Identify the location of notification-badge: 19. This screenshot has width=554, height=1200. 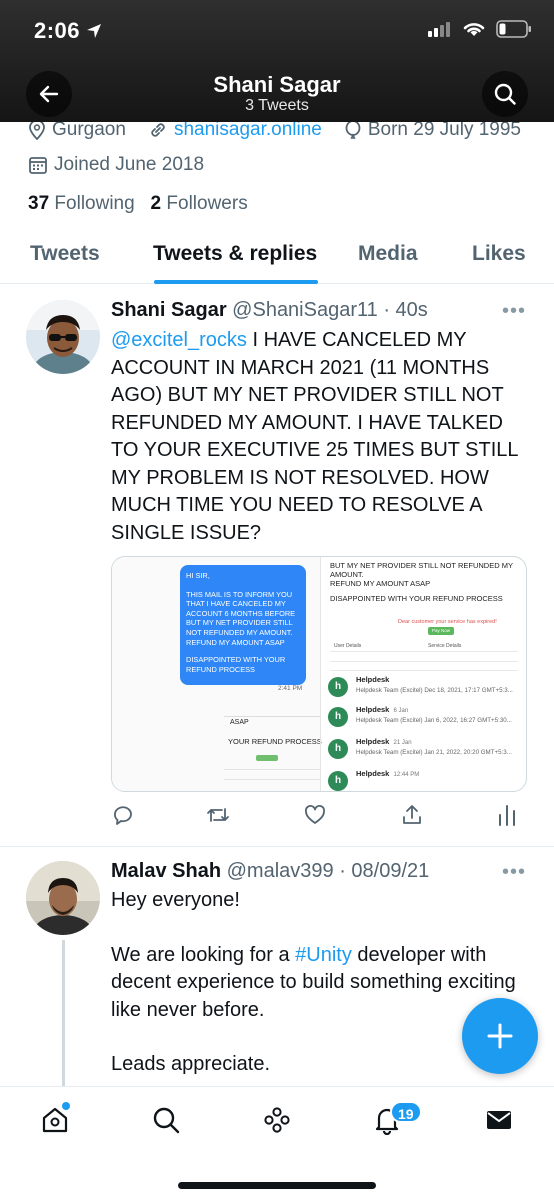
(406, 1112).